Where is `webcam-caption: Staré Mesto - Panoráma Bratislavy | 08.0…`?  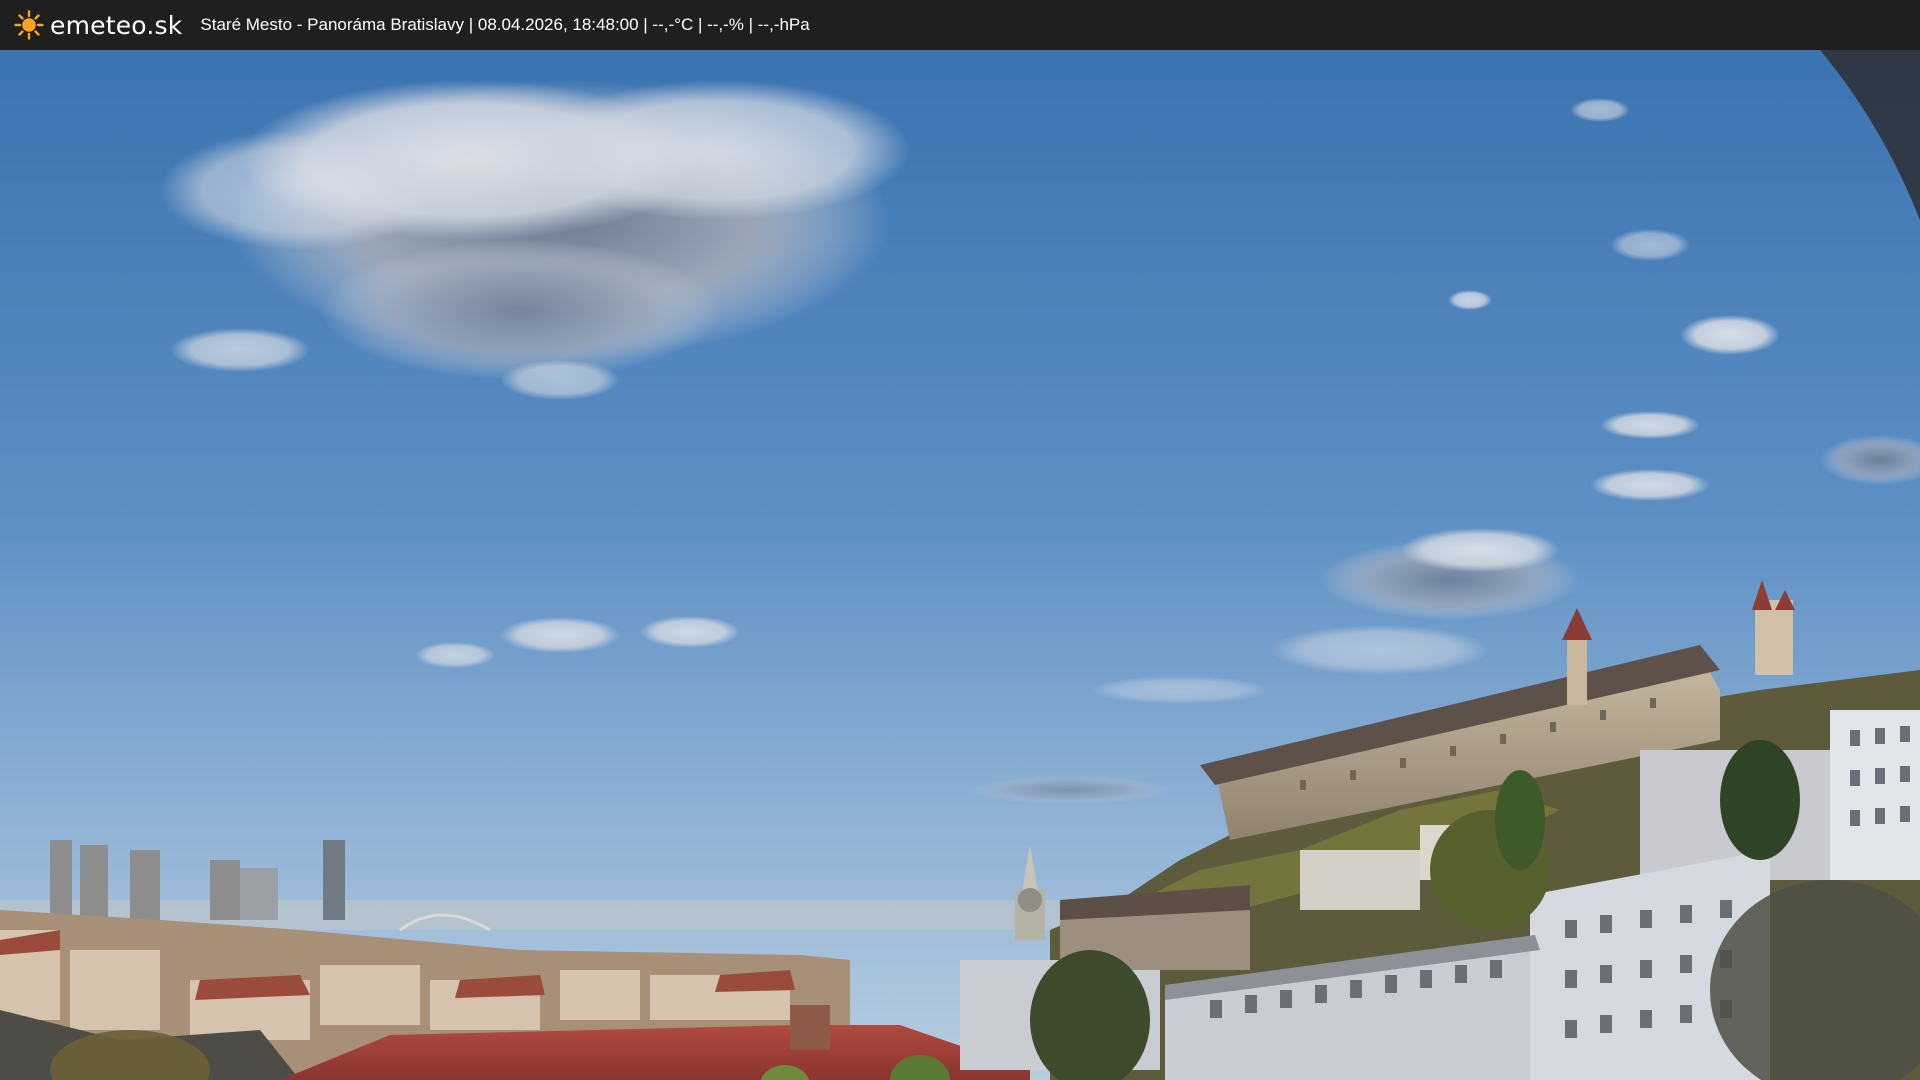
webcam-caption: Staré Mesto - Panoráma Bratislavy | 08.0… is located at coordinates (505, 24).